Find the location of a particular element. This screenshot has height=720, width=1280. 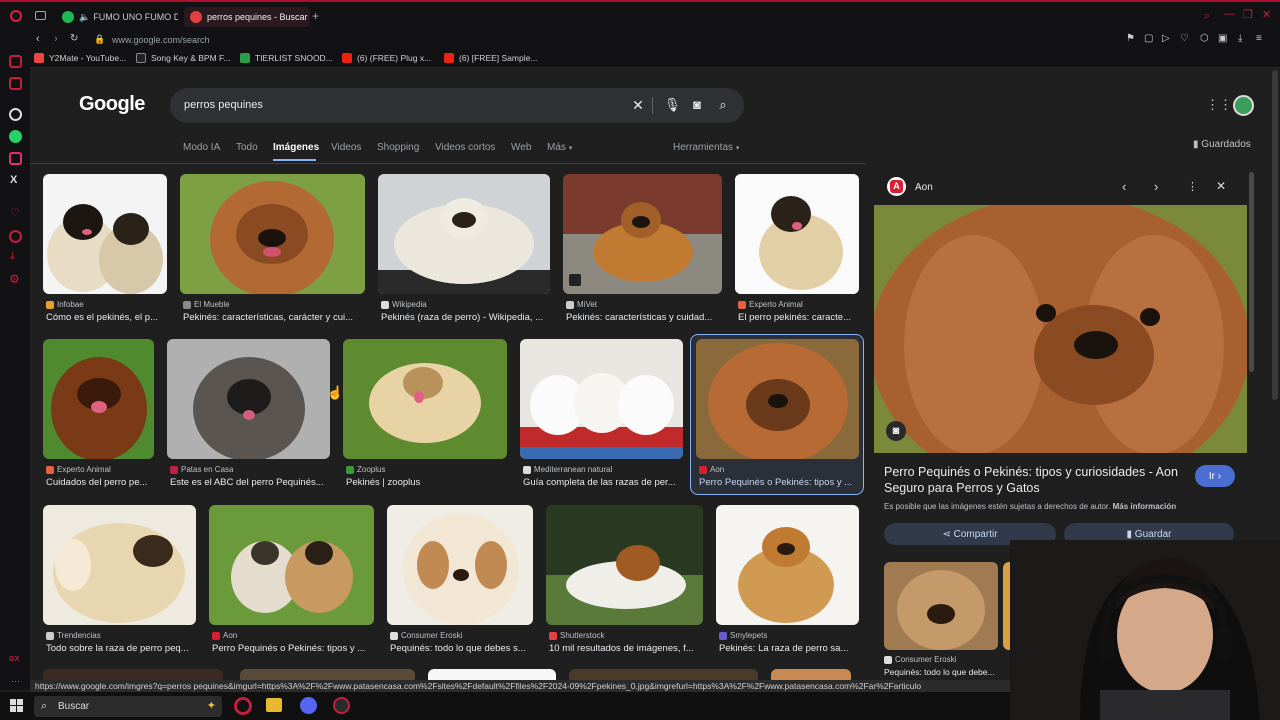

panel-source: Aon is located at coordinates (924, 187).